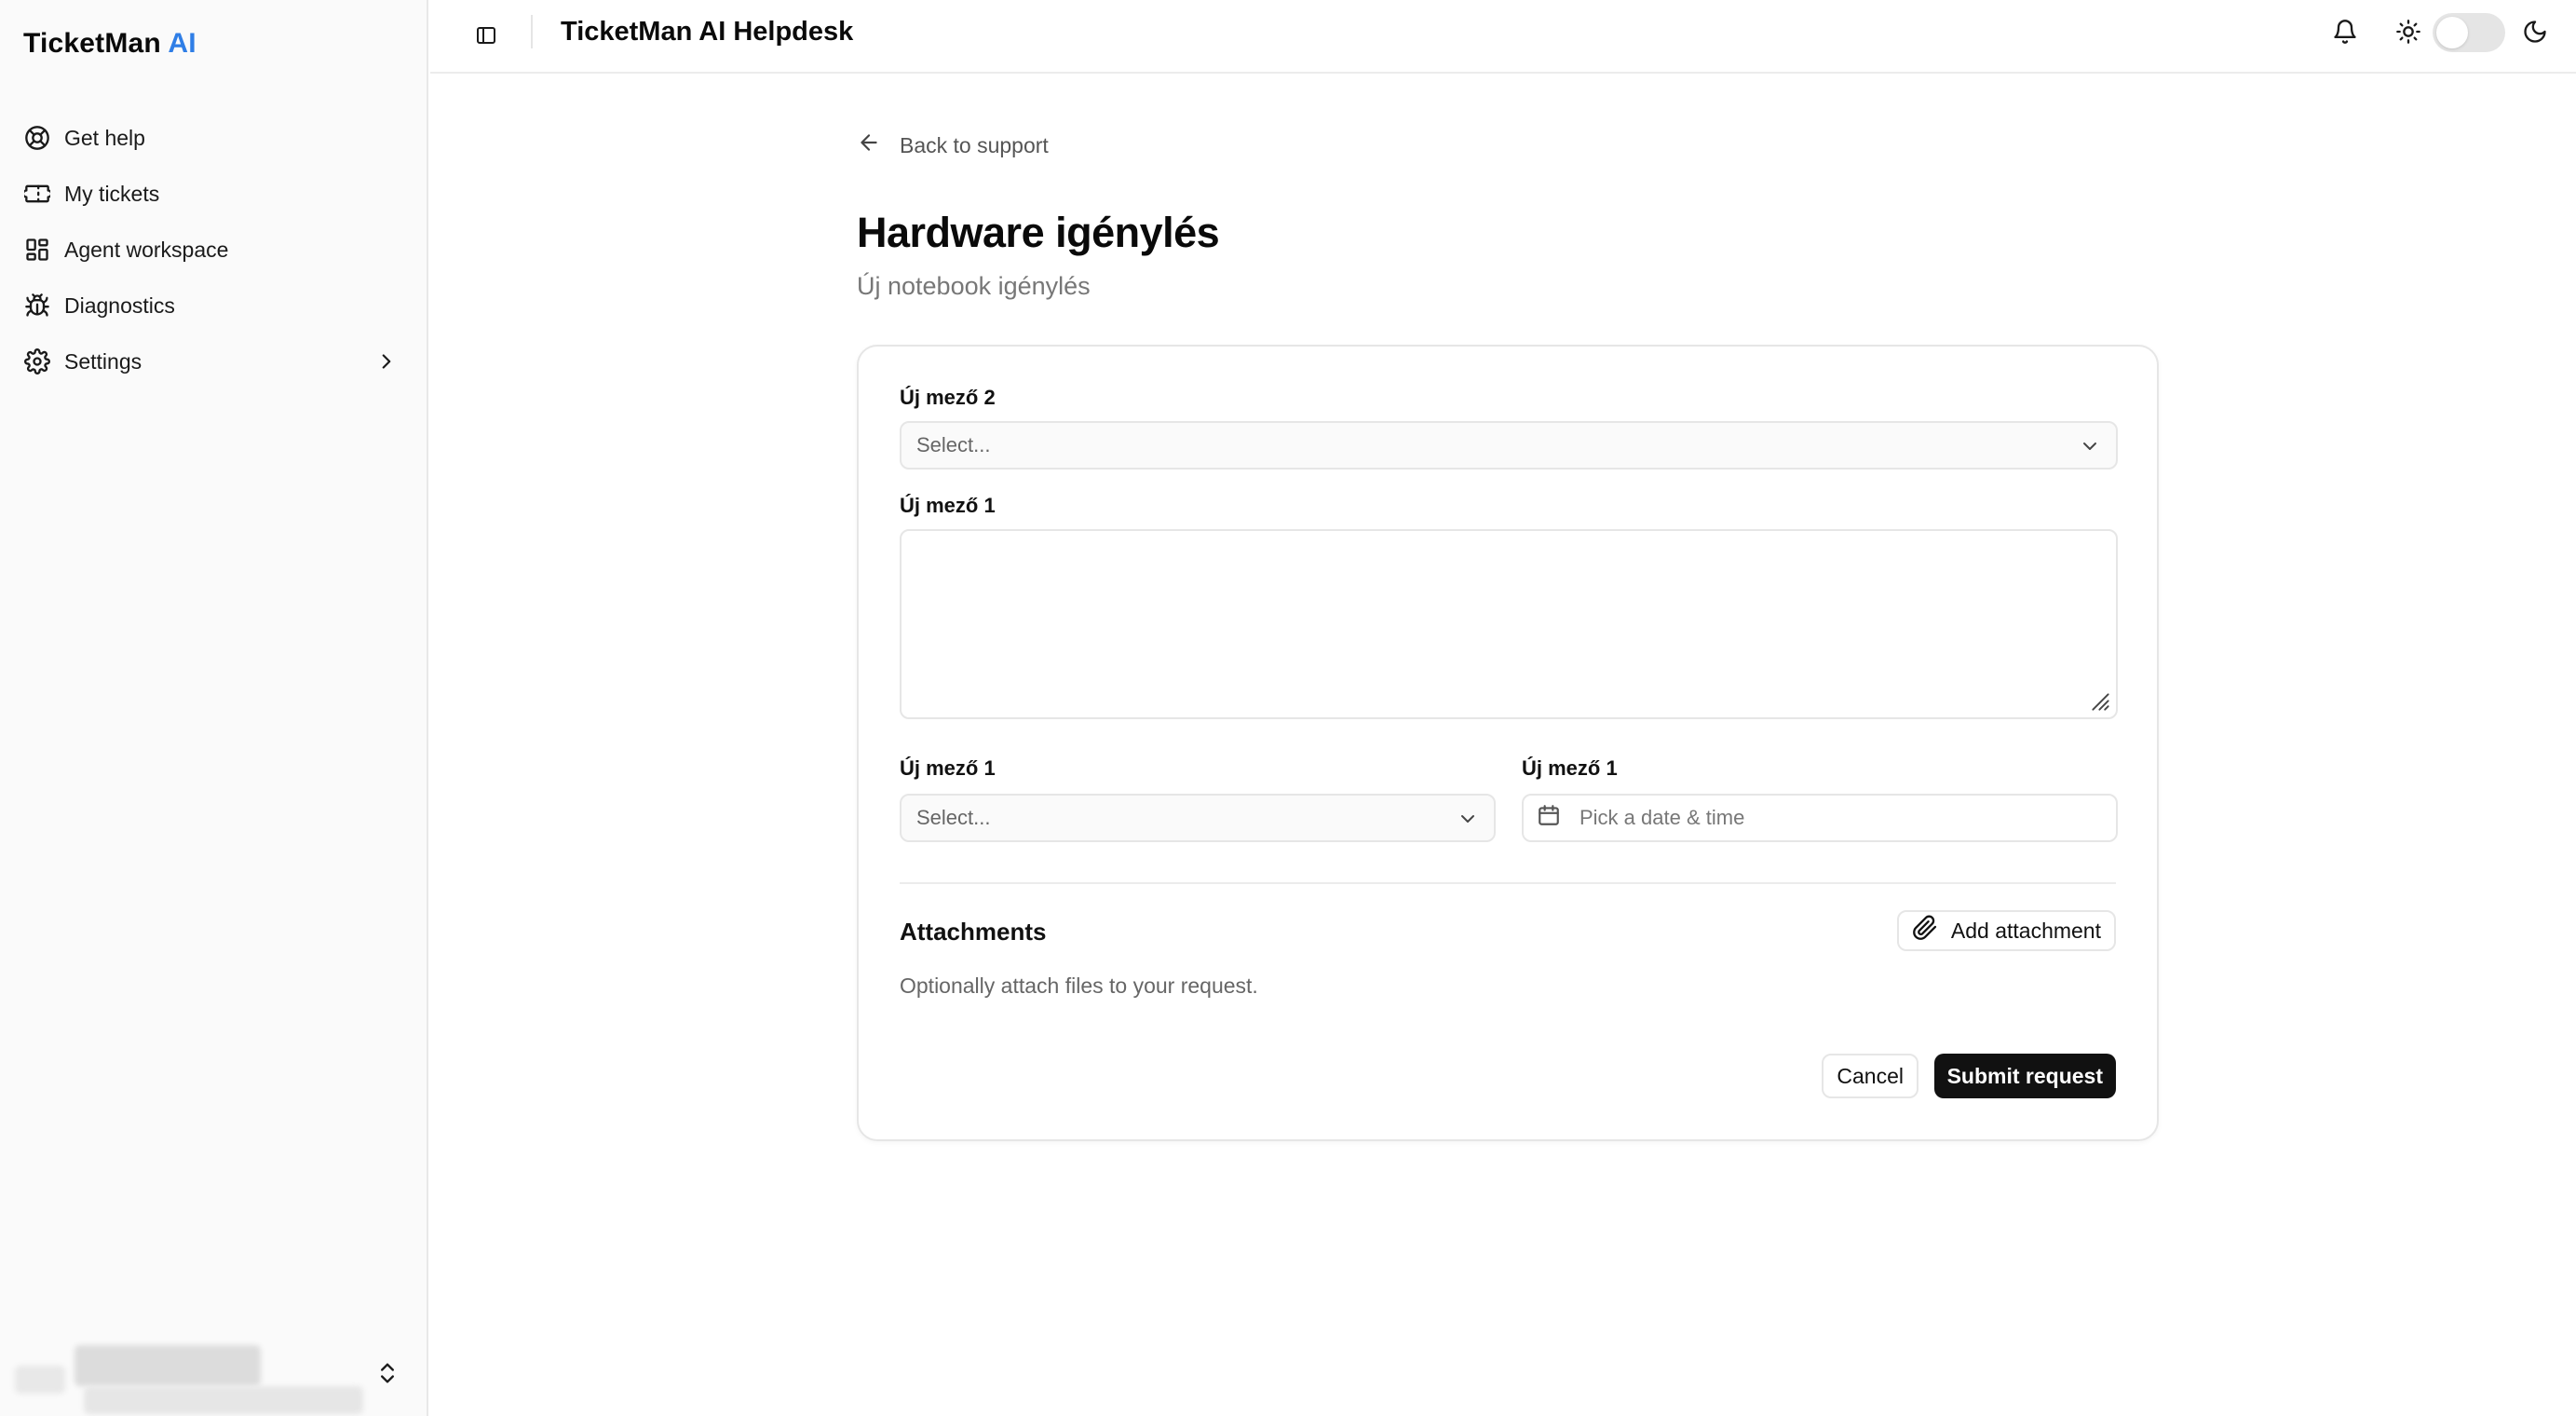 Image resolution: width=2576 pixels, height=1416 pixels. I want to click on arrow-left-icon, so click(869, 145).